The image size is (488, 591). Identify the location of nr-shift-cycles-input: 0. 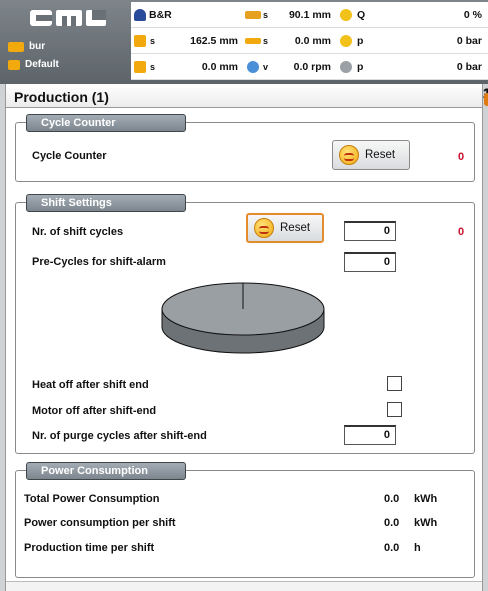
(370, 231).